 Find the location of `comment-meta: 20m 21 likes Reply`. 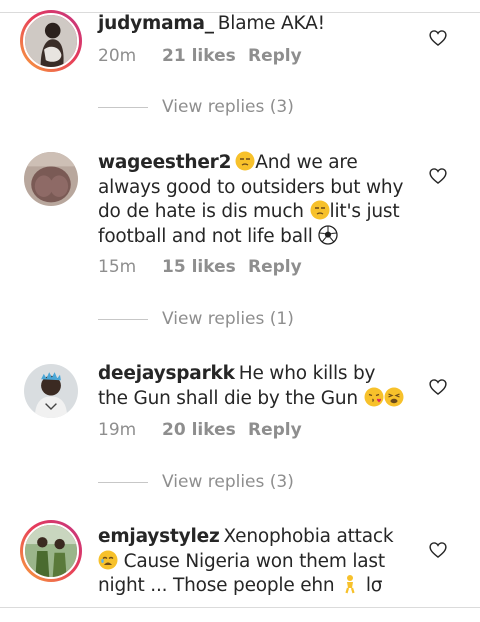

comment-meta: 20m 21 likes Reply is located at coordinates (200, 56).